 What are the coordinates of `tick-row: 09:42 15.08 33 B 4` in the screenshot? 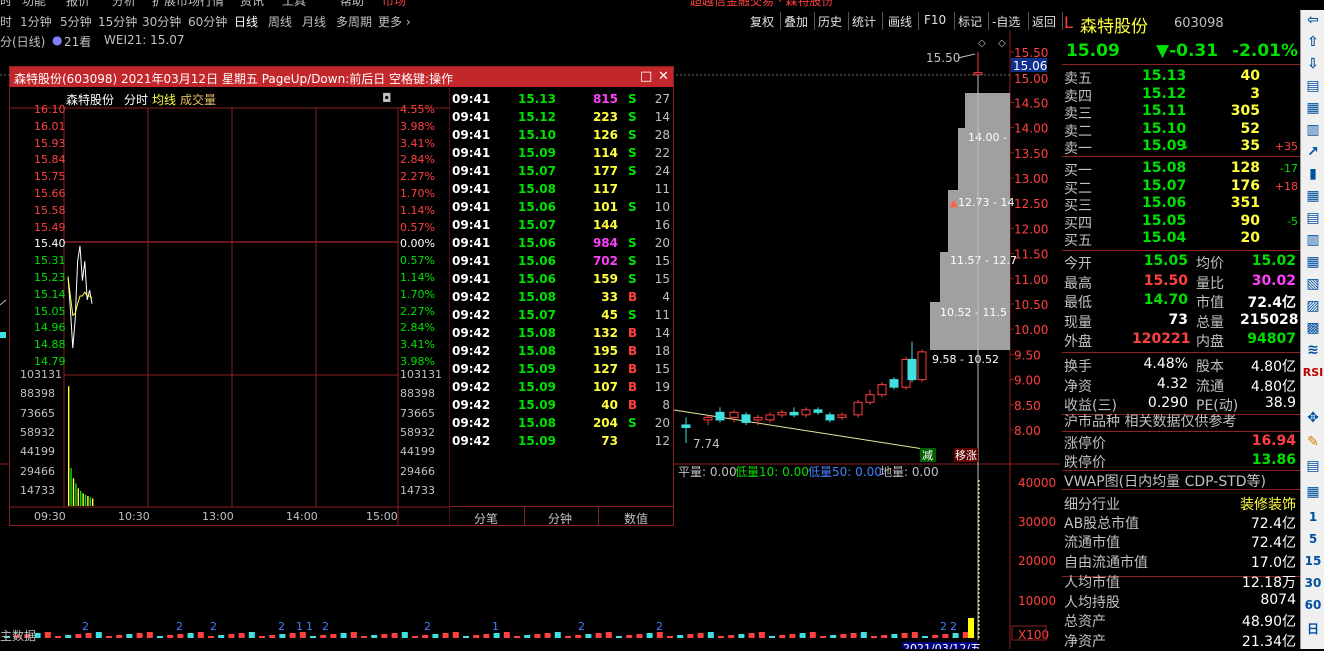 It's located at (561, 297).